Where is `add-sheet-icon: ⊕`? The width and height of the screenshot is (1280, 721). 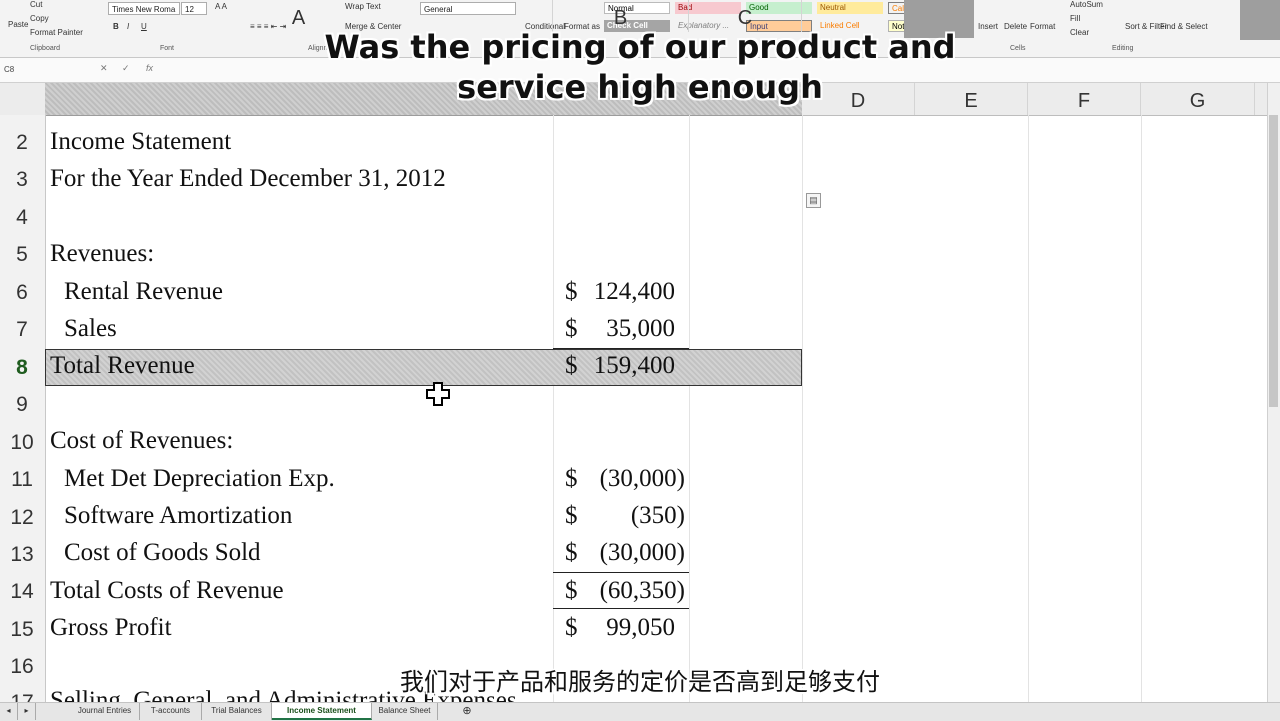
add-sheet-icon: ⊕ is located at coordinates (467, 711).